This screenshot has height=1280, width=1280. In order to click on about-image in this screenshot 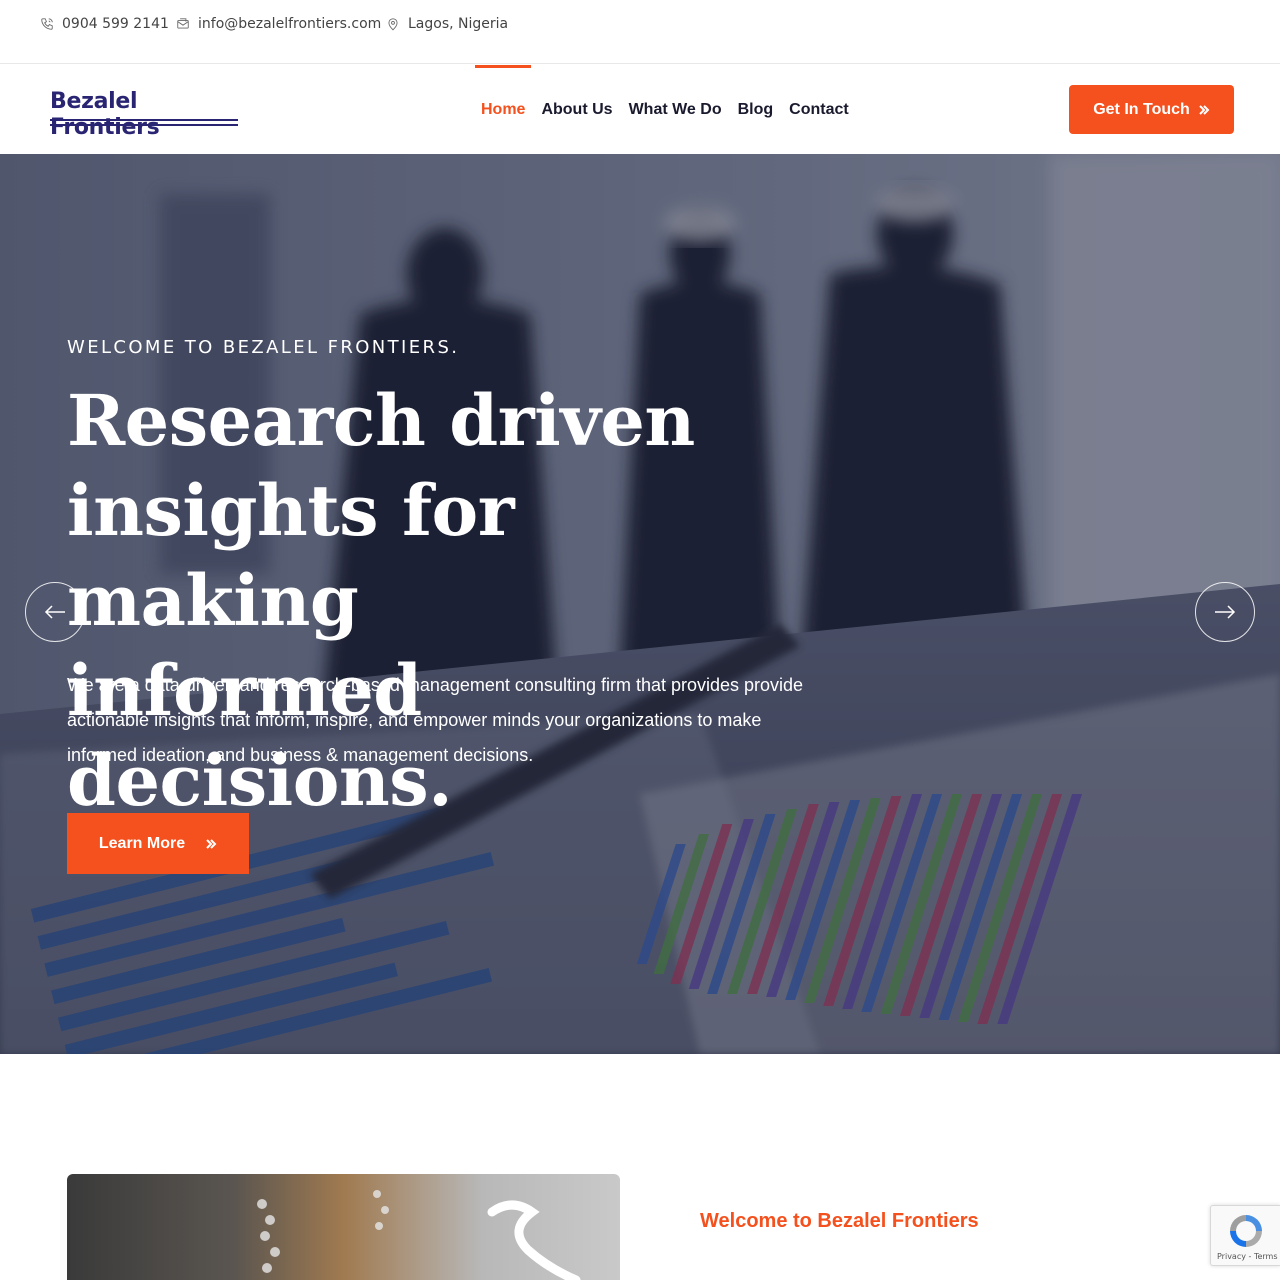, I will do `click(343, 1227)`.